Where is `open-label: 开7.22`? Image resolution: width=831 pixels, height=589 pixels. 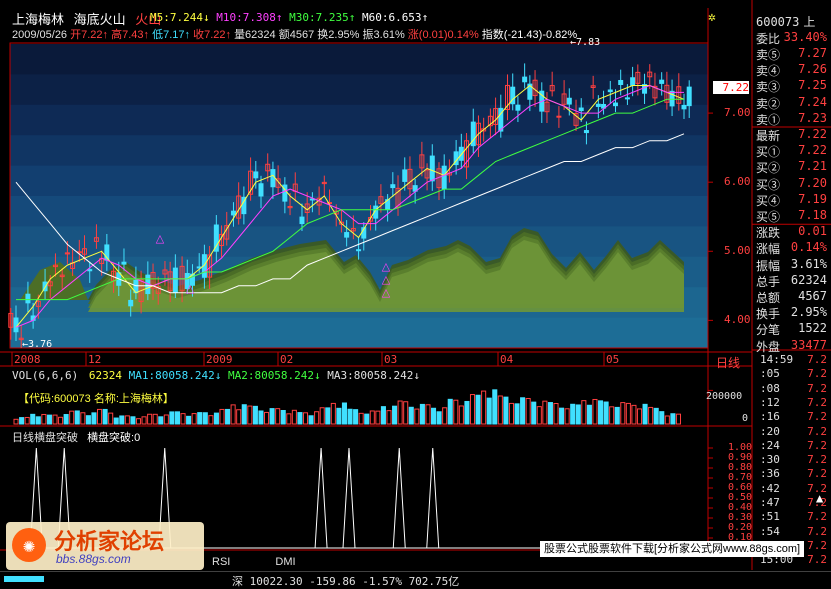 open-label: 开7.22 is located at coordinates (86, 35).